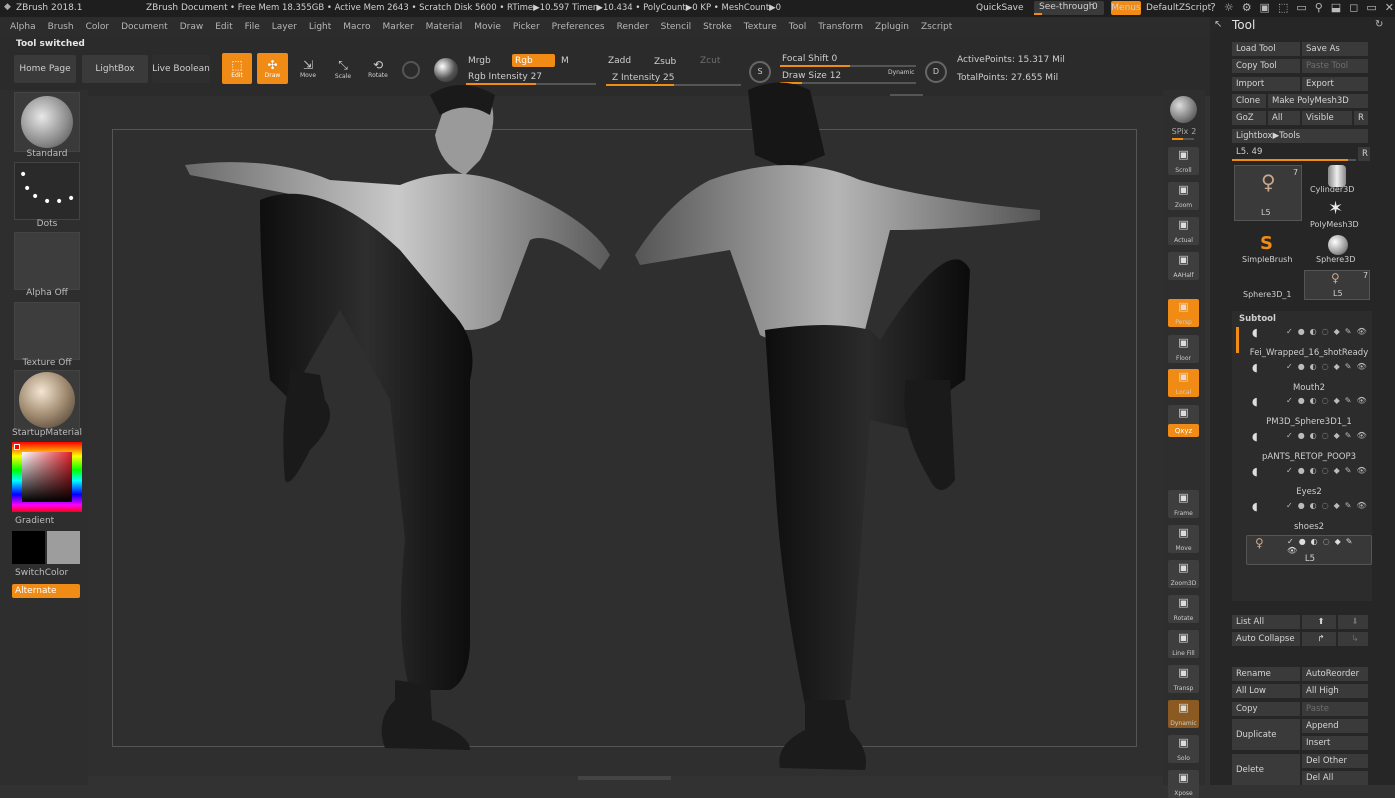 Image resolution: width=1395 pixels, height=798 pixels. Describe the element at coordinates (47, 122) in the screenshot. I see `brush-thumbnail` at that location.